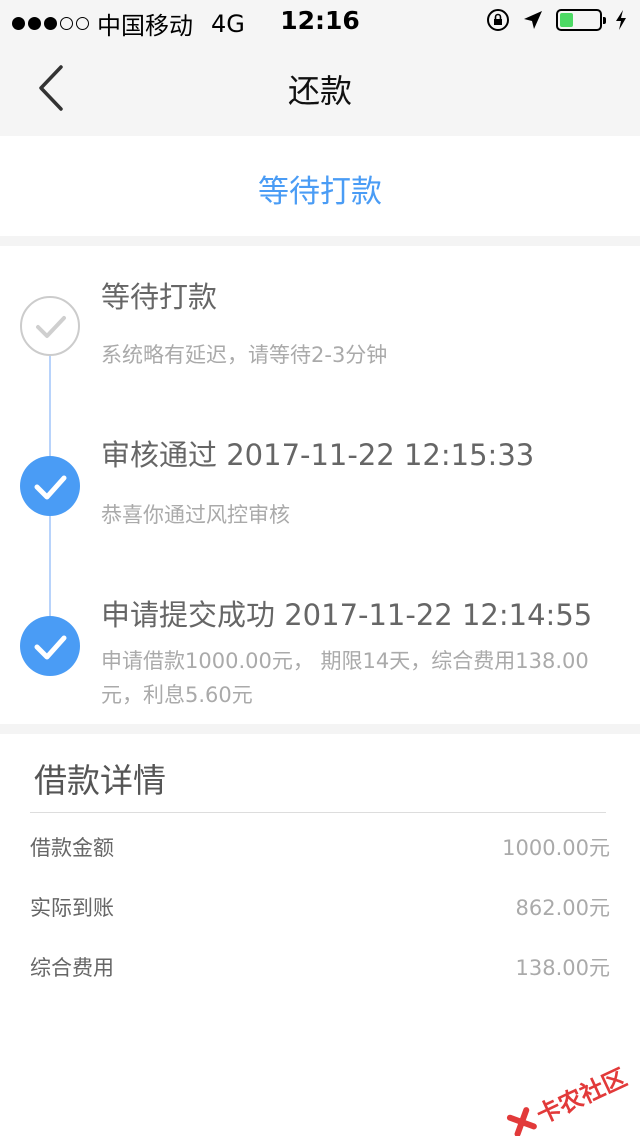 The image size is (640, 1136). What do you see at coordinates (621, 20) in the screenshot?
I see `charging-bolt-icon` at bounding box center [621, 20].